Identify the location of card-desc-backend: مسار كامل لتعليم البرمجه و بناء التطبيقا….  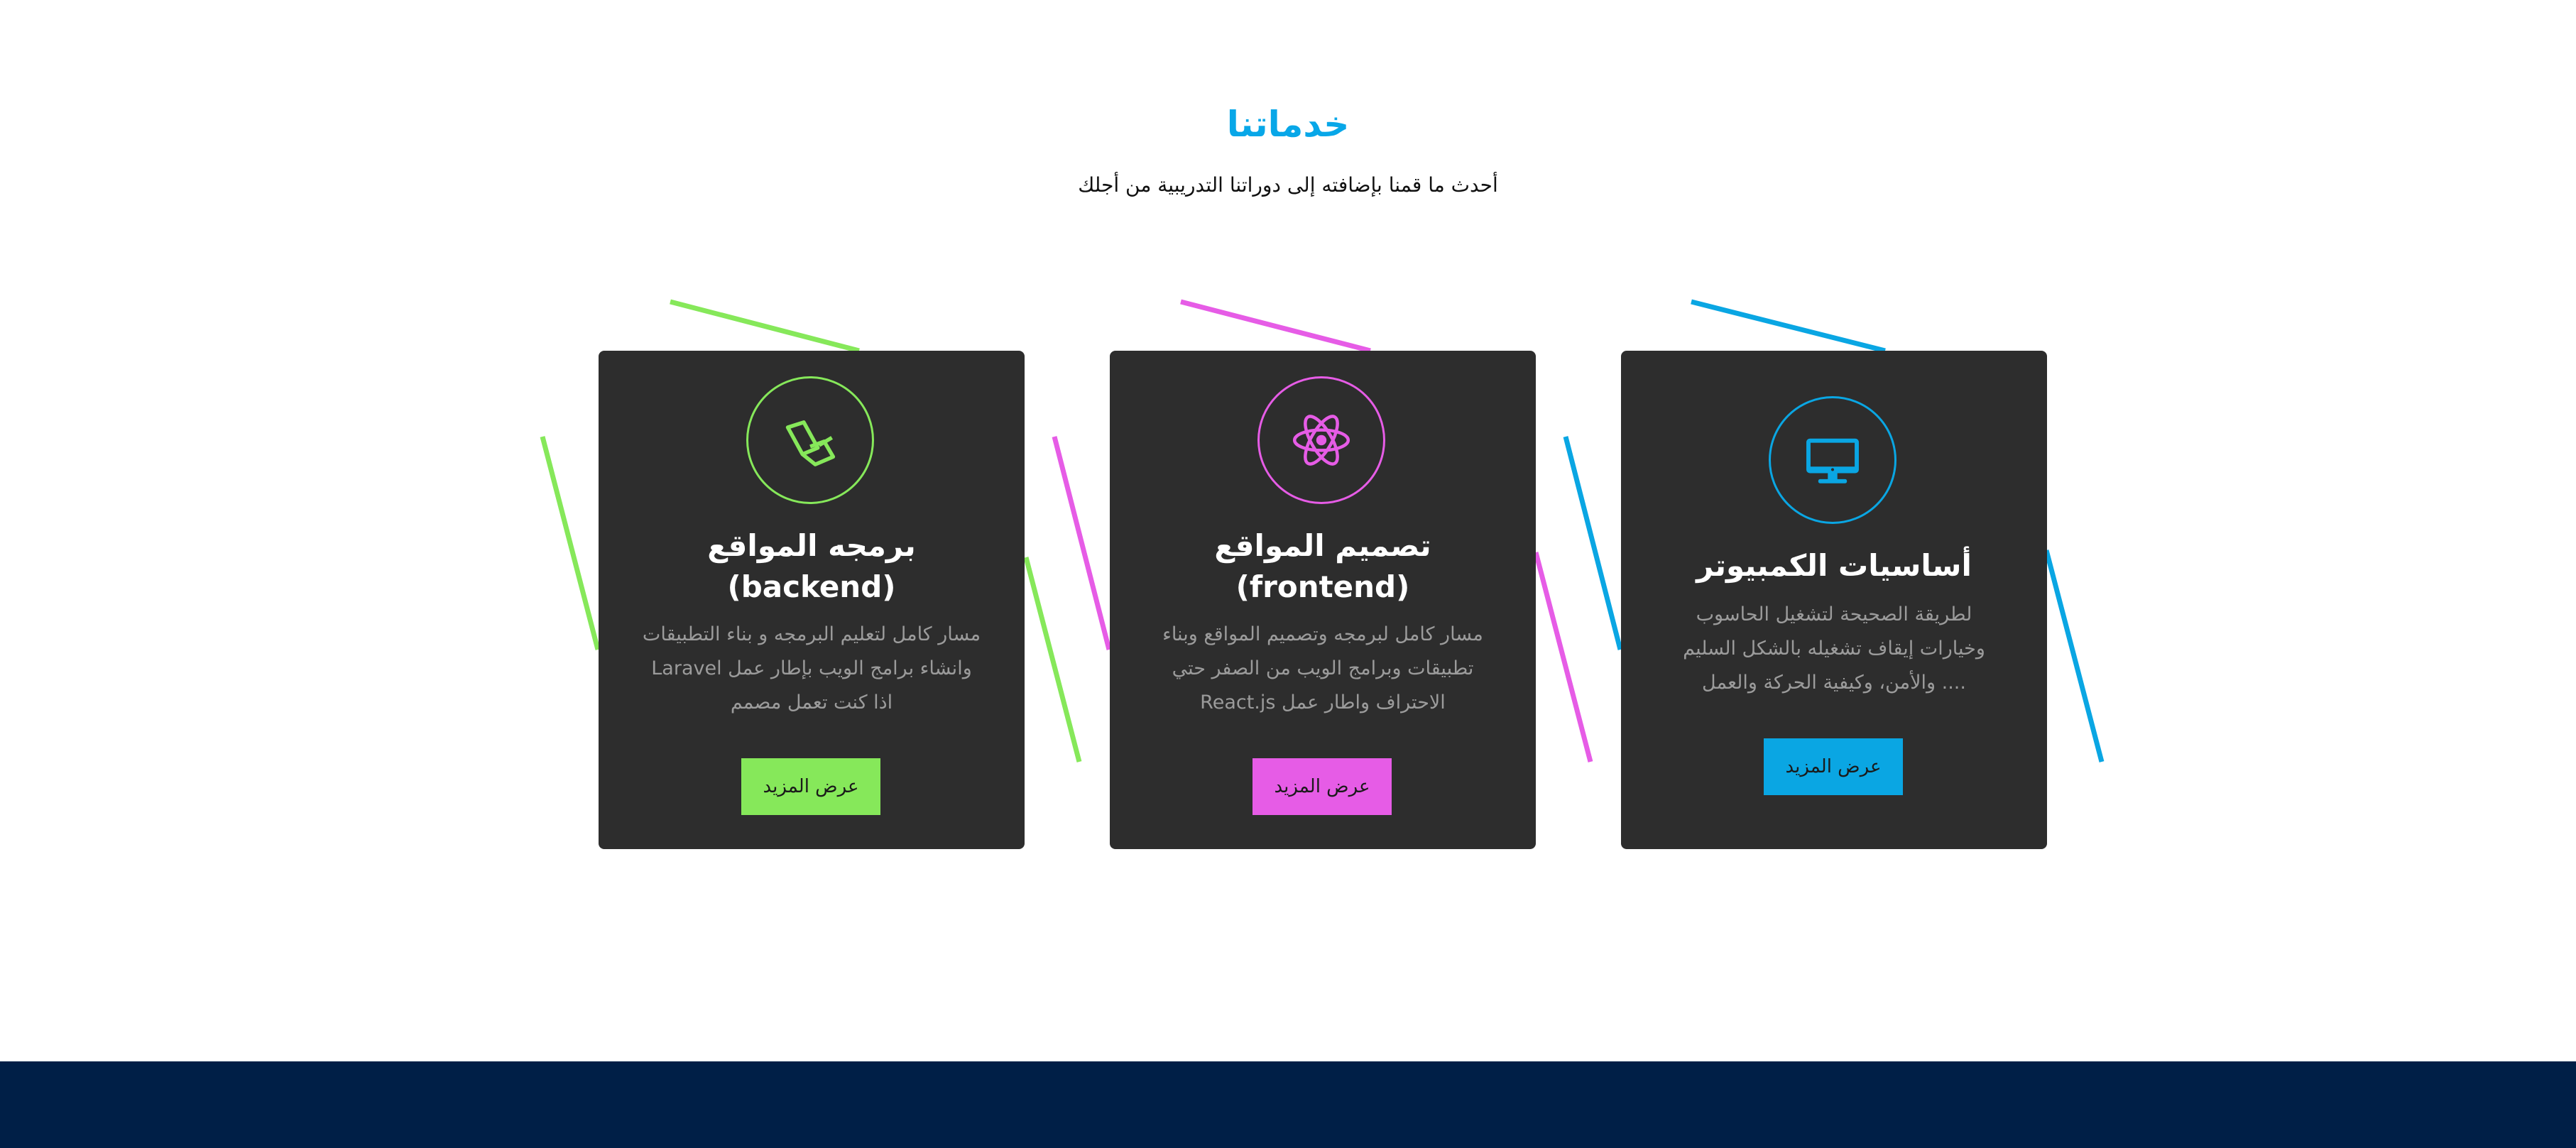
(811, 669).